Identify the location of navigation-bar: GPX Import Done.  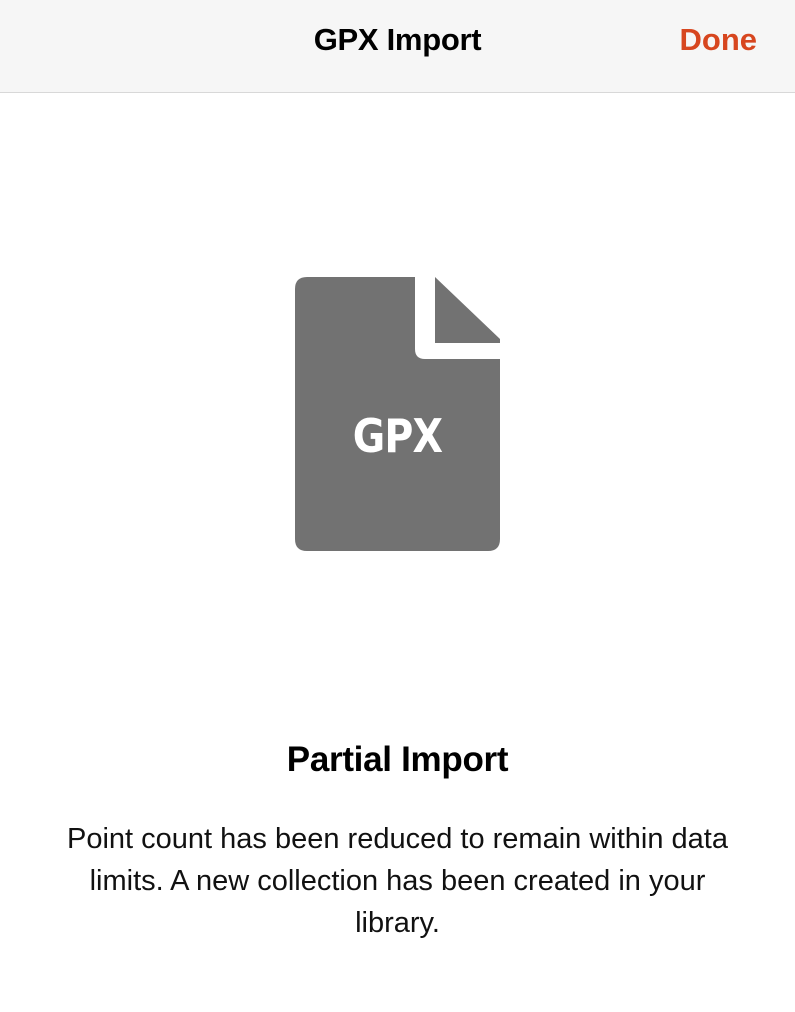
(397, 46).